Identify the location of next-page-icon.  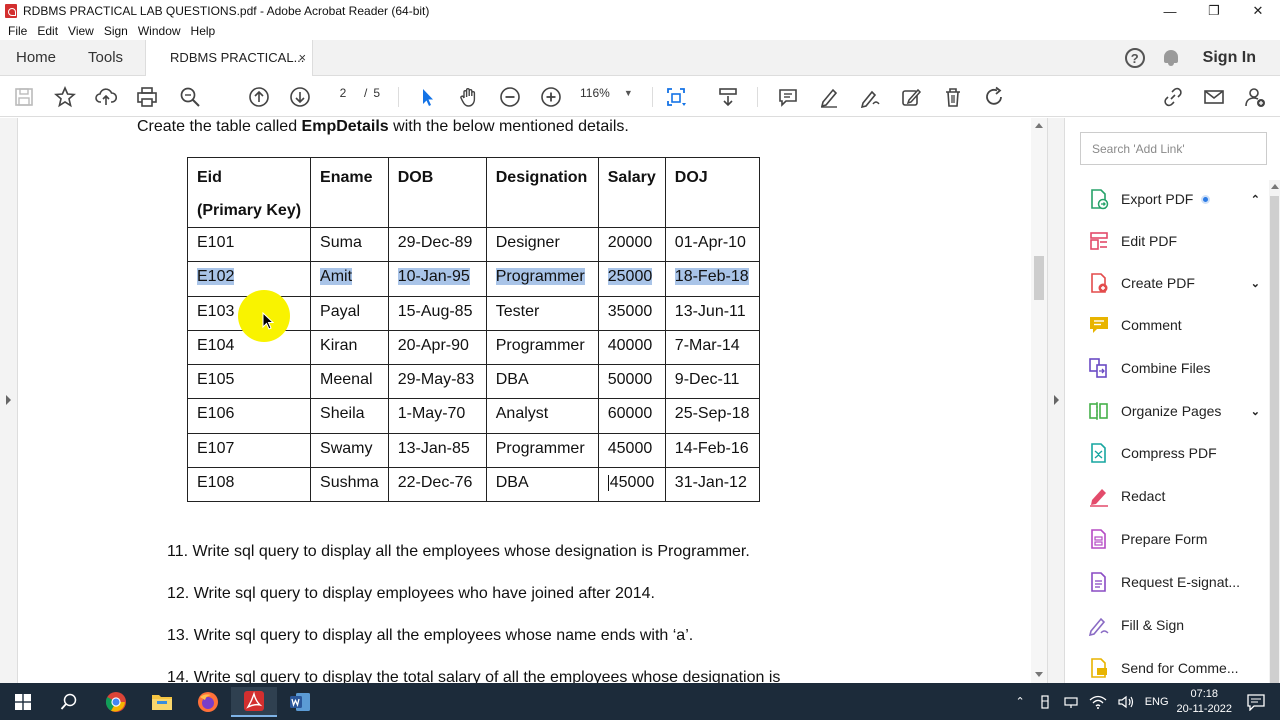
(300, 97).